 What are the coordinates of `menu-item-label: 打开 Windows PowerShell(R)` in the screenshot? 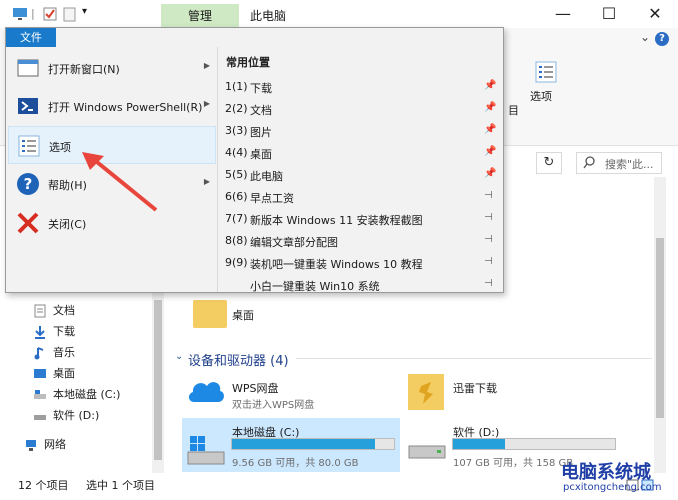 It's located at (125, 107).